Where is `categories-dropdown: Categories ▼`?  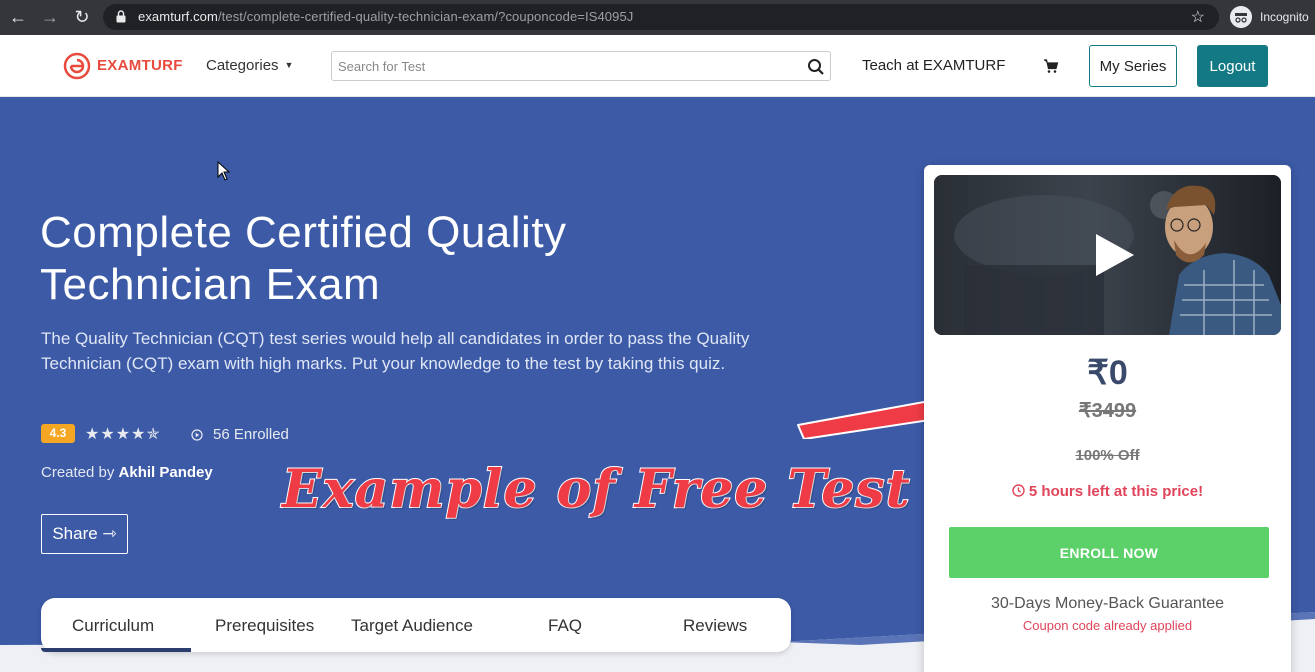 categories-dropdown: Categories ▼ is located at coordinates (249, 65).